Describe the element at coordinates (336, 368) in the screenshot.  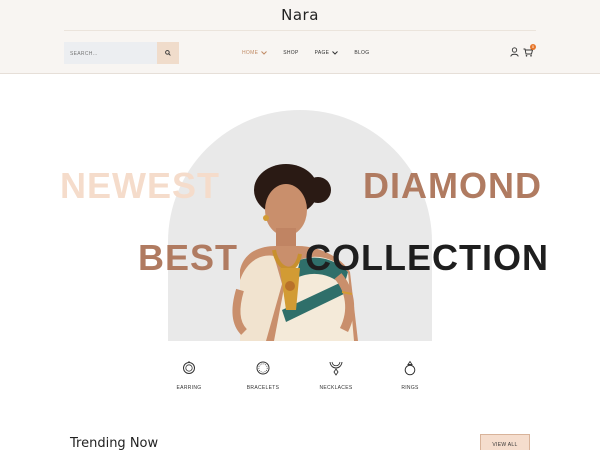
I see `necklace-icon` at that location.